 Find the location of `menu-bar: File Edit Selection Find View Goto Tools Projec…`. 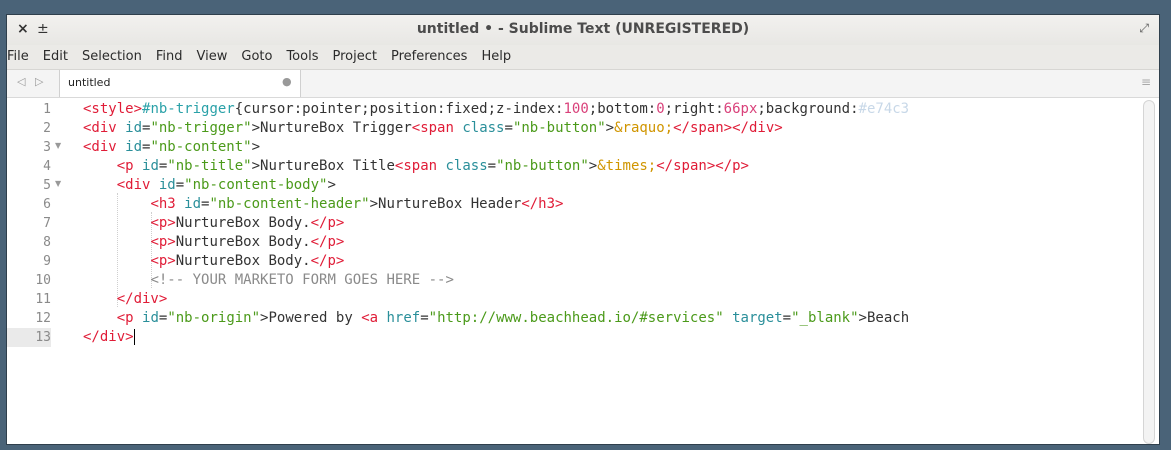

menu-bar: File Edit Selection Find View Goto Tools Projec… is located at coordinates (583, 57).